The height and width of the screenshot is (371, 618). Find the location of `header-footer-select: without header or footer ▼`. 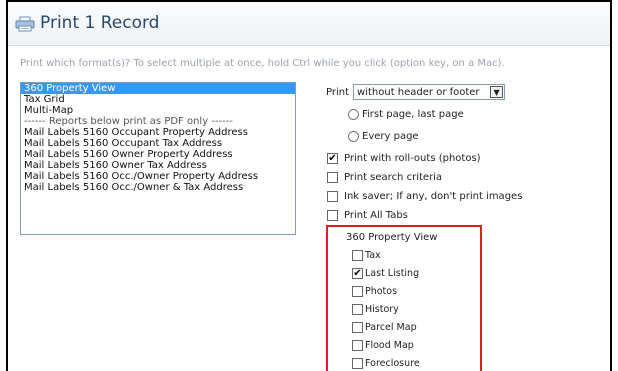

header-footer-select: without header or footer ▼ is located at coordinates (429, 92).